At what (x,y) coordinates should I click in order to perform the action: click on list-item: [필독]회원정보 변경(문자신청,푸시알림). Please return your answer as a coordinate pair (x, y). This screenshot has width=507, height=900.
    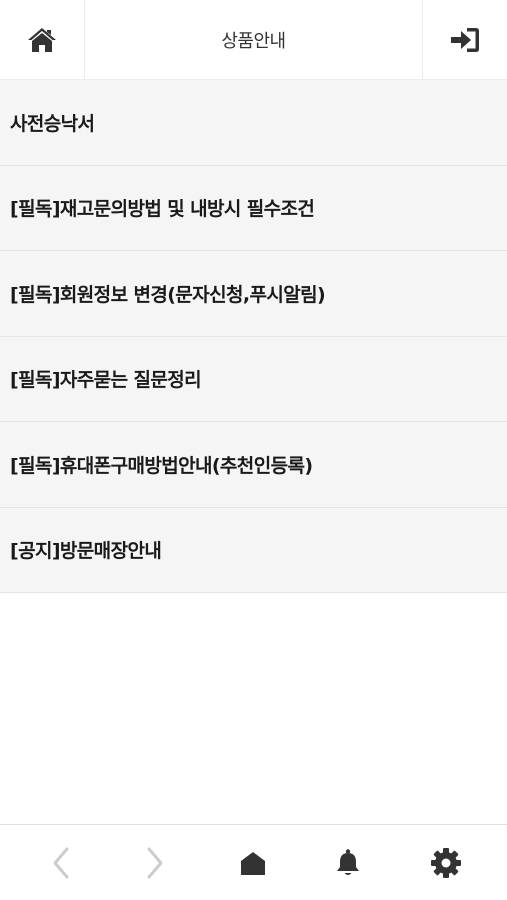
    Looking at the image, I should click on (253, 294).